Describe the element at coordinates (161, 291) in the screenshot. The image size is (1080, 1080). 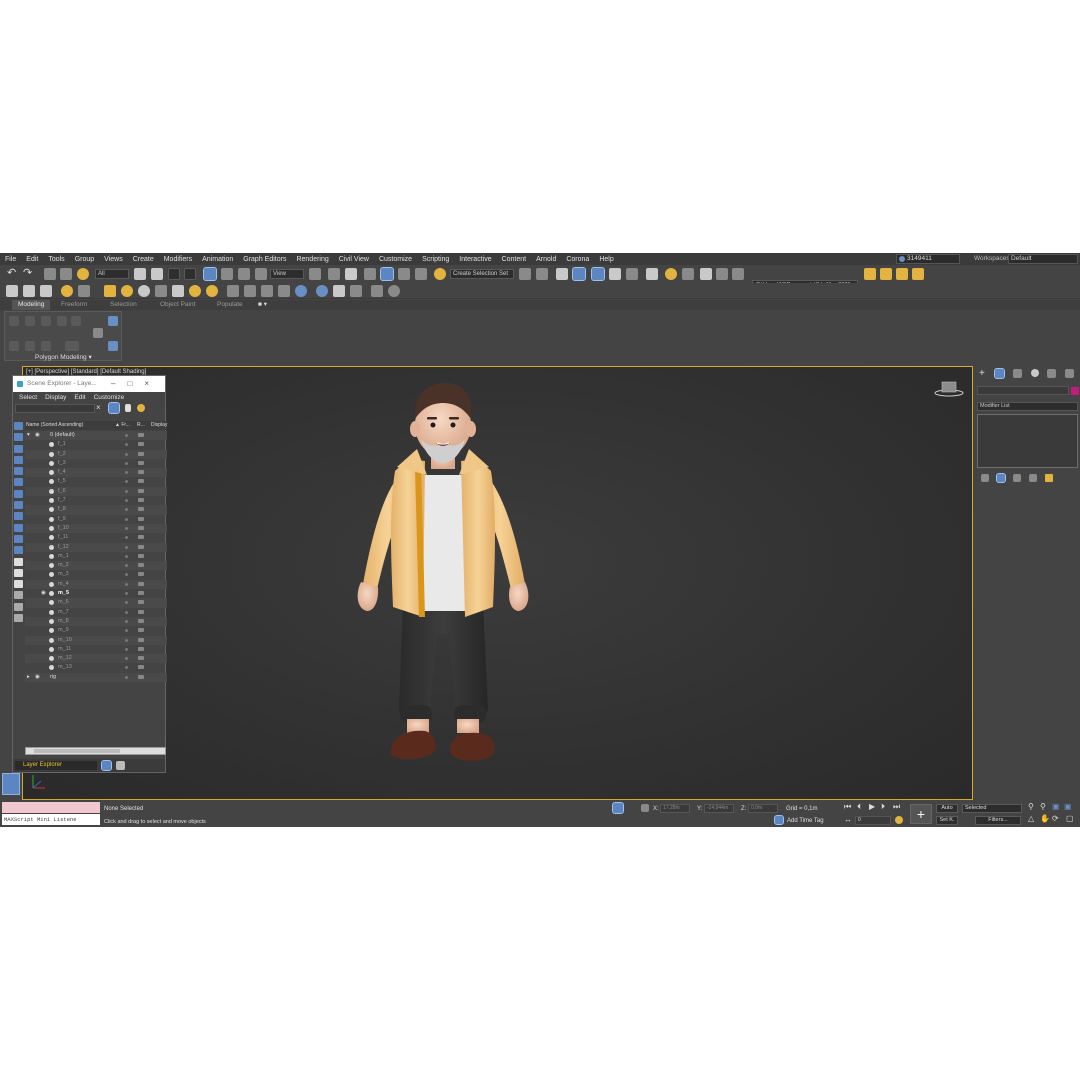
I see `teapot-icon` at that location.